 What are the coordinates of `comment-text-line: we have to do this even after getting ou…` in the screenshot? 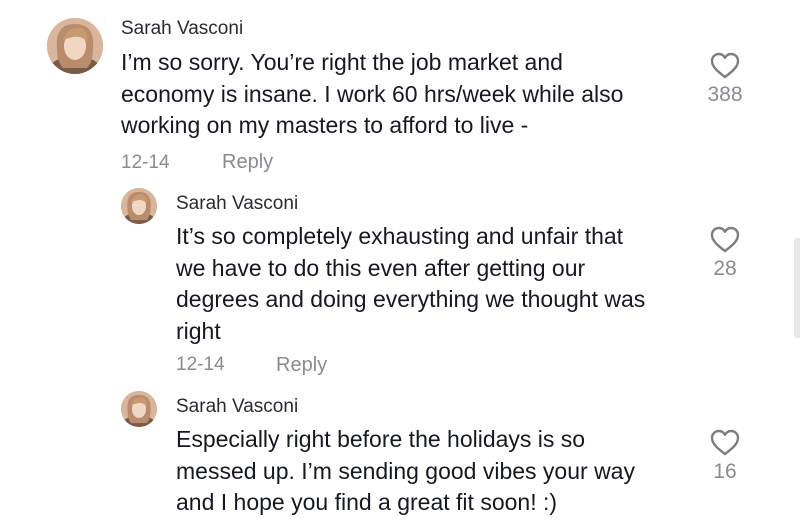 It's located at (381, 267).